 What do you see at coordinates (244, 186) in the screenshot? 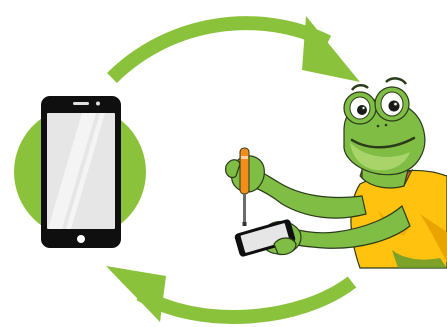
I see `screwdriver-icon` at bounding box center [244, 186].